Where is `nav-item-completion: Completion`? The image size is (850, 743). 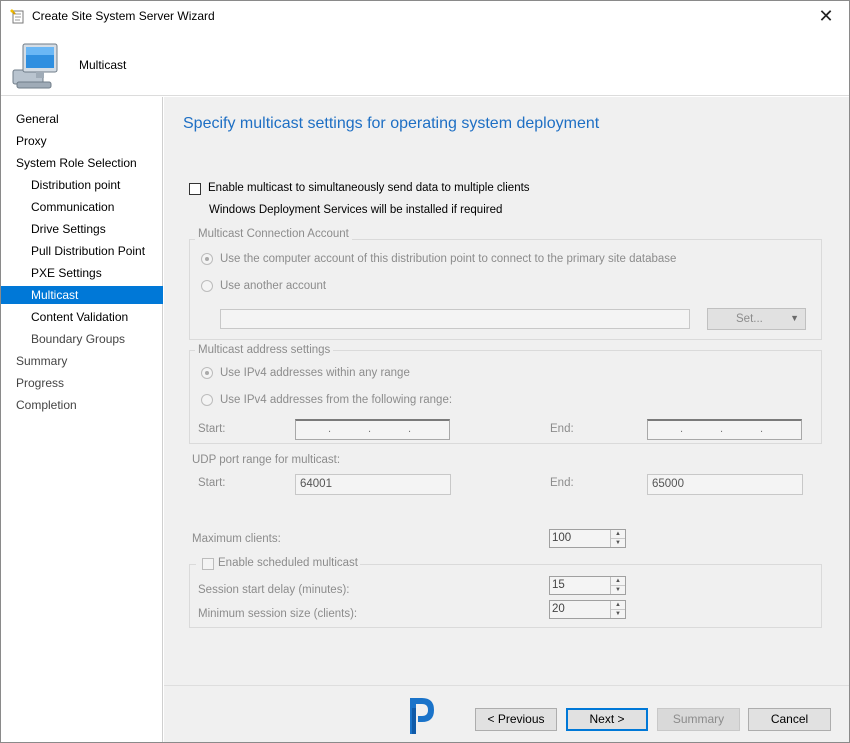 nav-item-completion: Completion is located at coordinates (82, 405).